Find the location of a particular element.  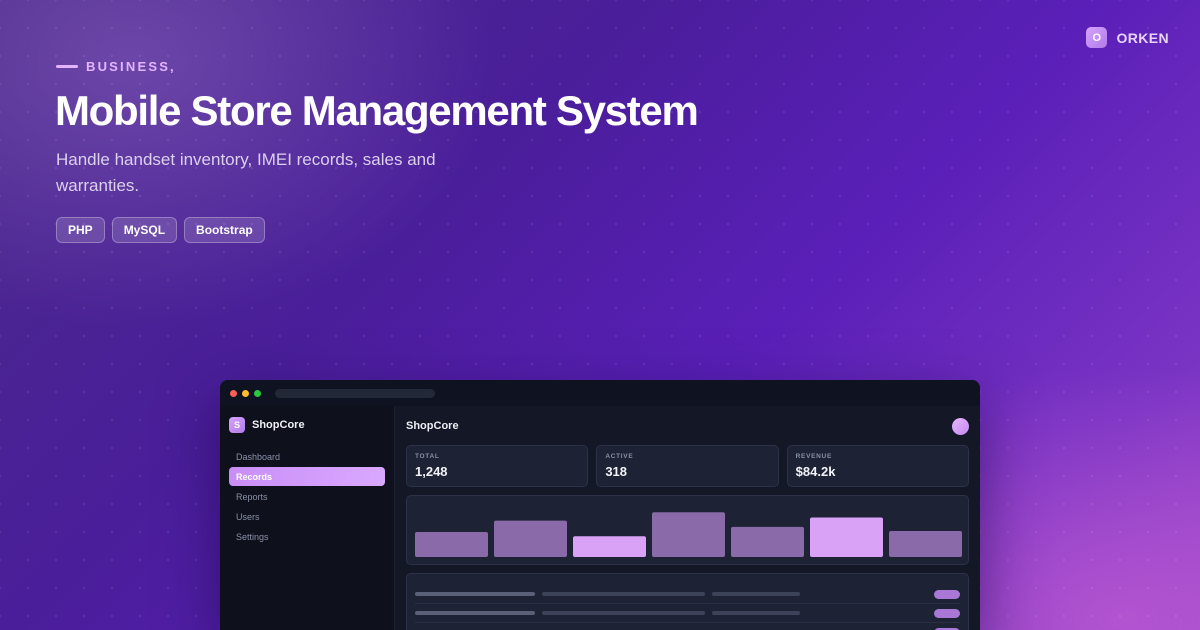

window-titlebar is located at coordinates (600, 393).